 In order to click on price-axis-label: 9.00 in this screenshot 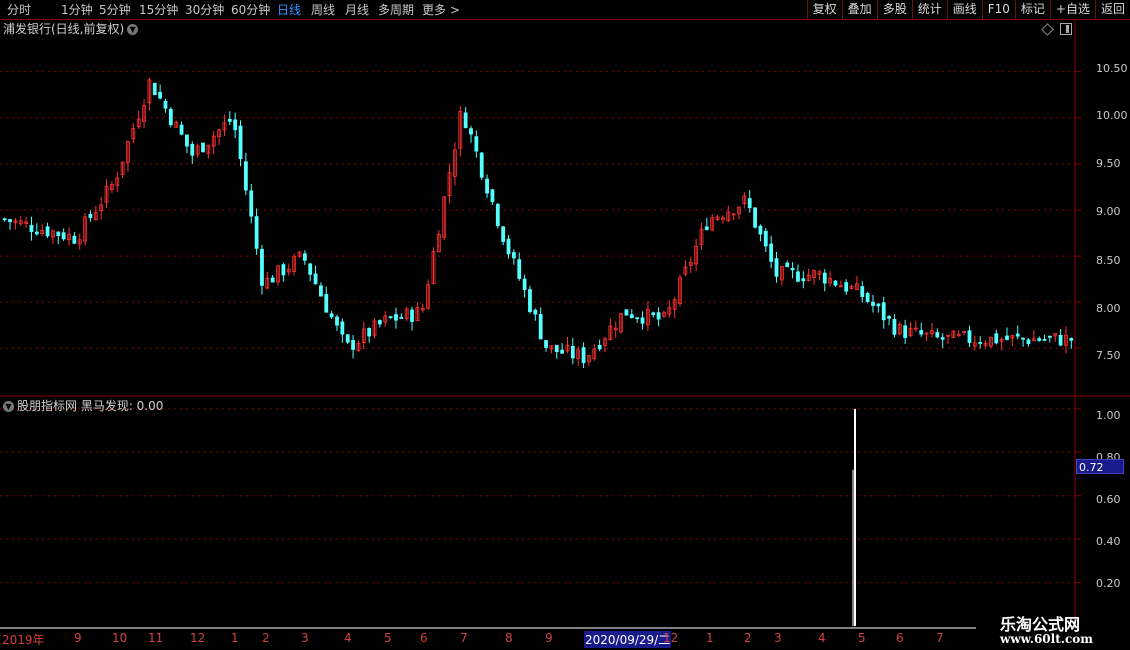, I will do `click(1108, 211)`.